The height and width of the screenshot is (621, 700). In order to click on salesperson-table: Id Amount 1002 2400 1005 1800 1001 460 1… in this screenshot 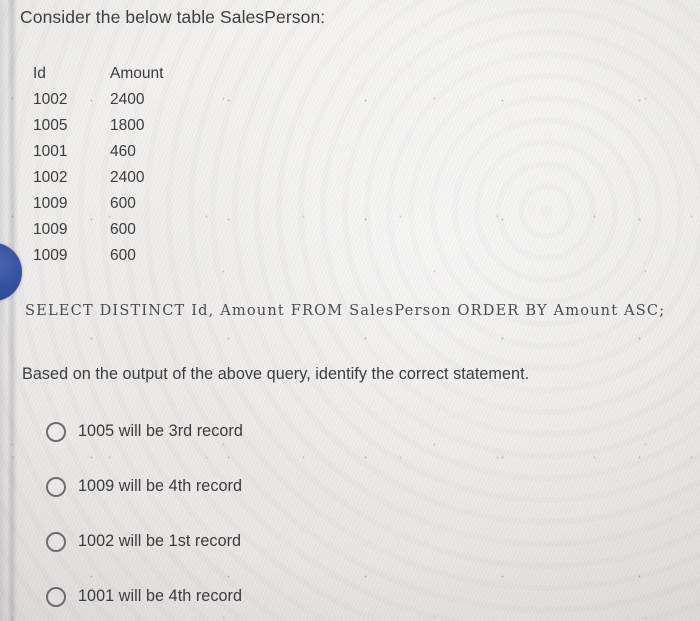, I will do `click(116, 165)`.